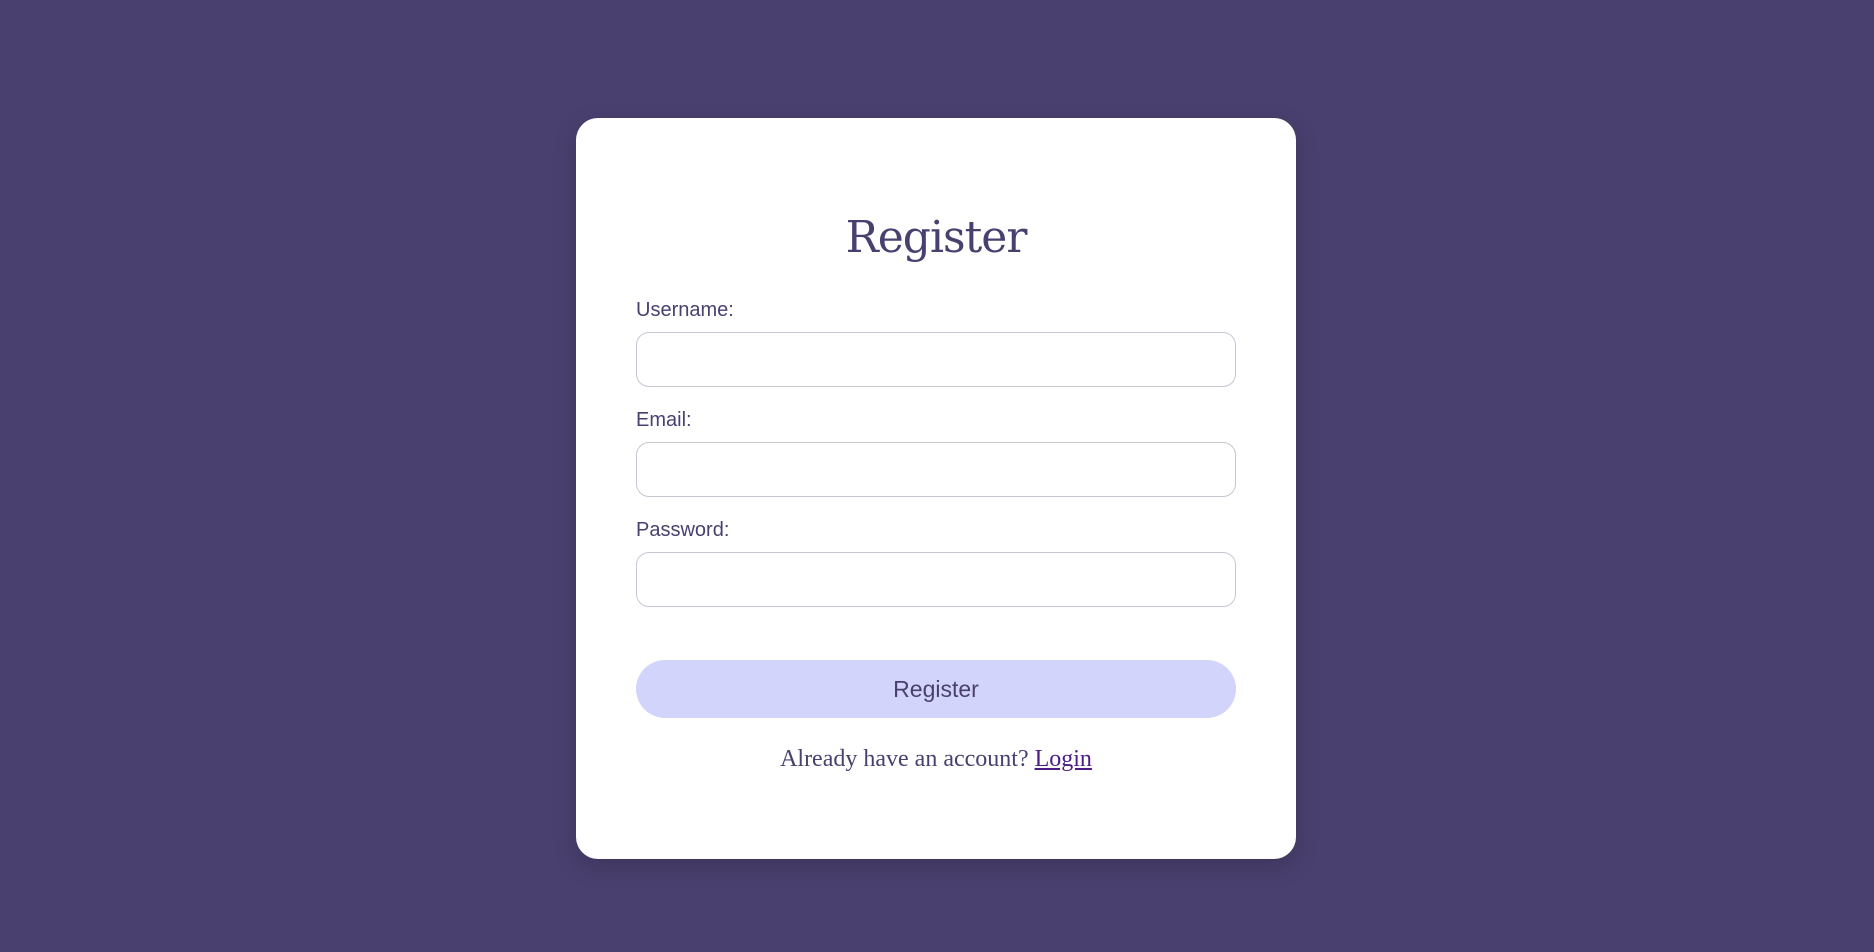  I want to click on page-title: Register, so click(936, 237).